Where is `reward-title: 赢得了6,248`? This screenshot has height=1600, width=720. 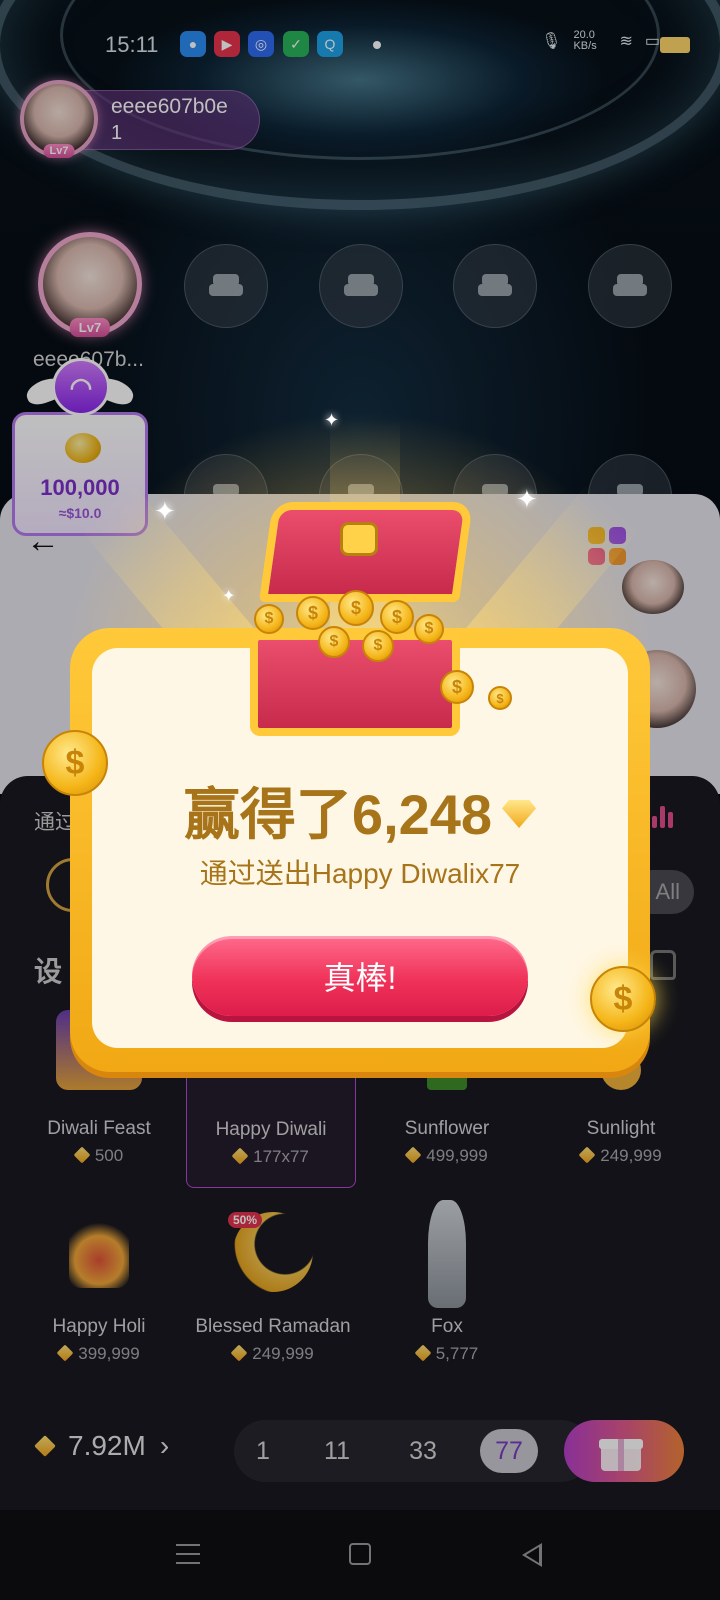 reward-title: 赢得了6,248 is located at coordinates (360, 810).